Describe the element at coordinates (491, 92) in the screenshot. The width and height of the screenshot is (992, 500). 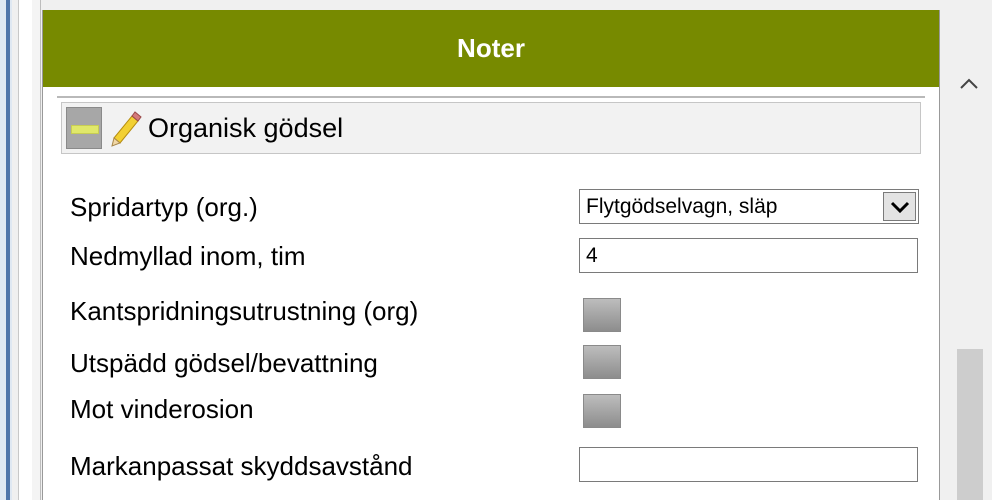
I see `header-divider` at that location.